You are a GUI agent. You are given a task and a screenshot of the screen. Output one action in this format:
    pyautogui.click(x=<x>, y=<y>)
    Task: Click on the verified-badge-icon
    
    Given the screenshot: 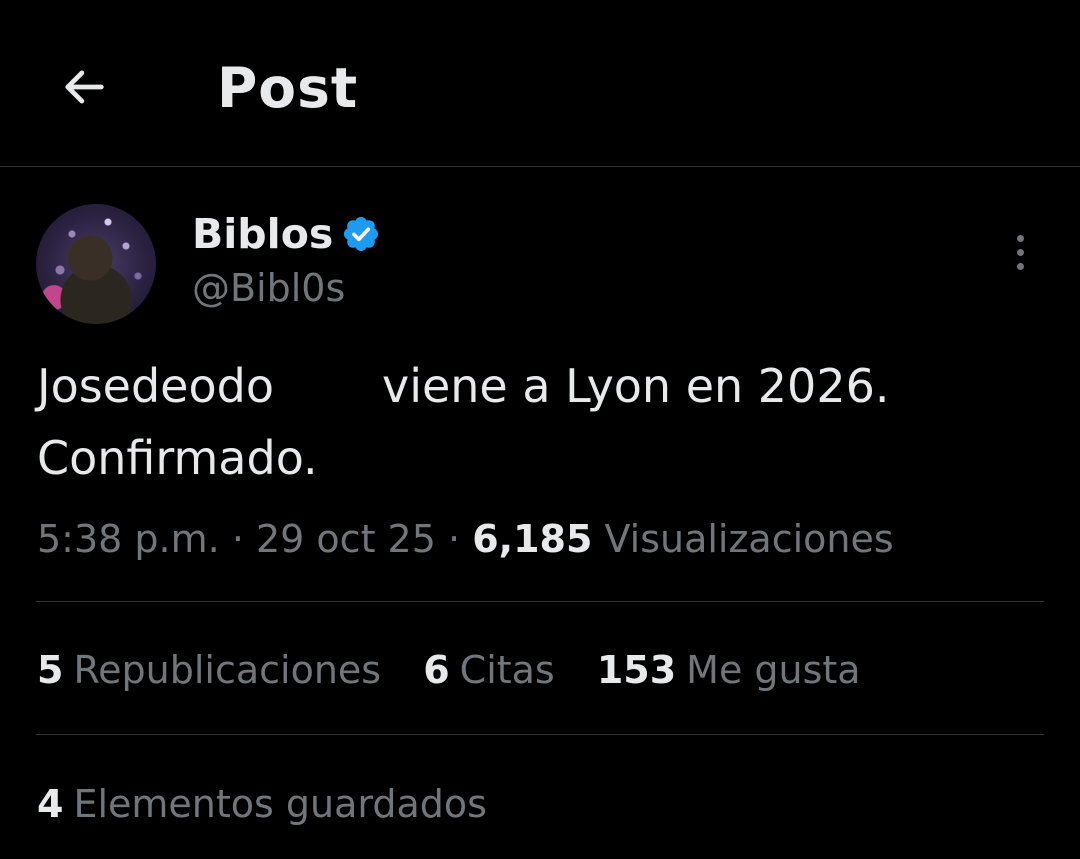 What is the action you would take?
    pyautogui.click(x=361, y=234)
    